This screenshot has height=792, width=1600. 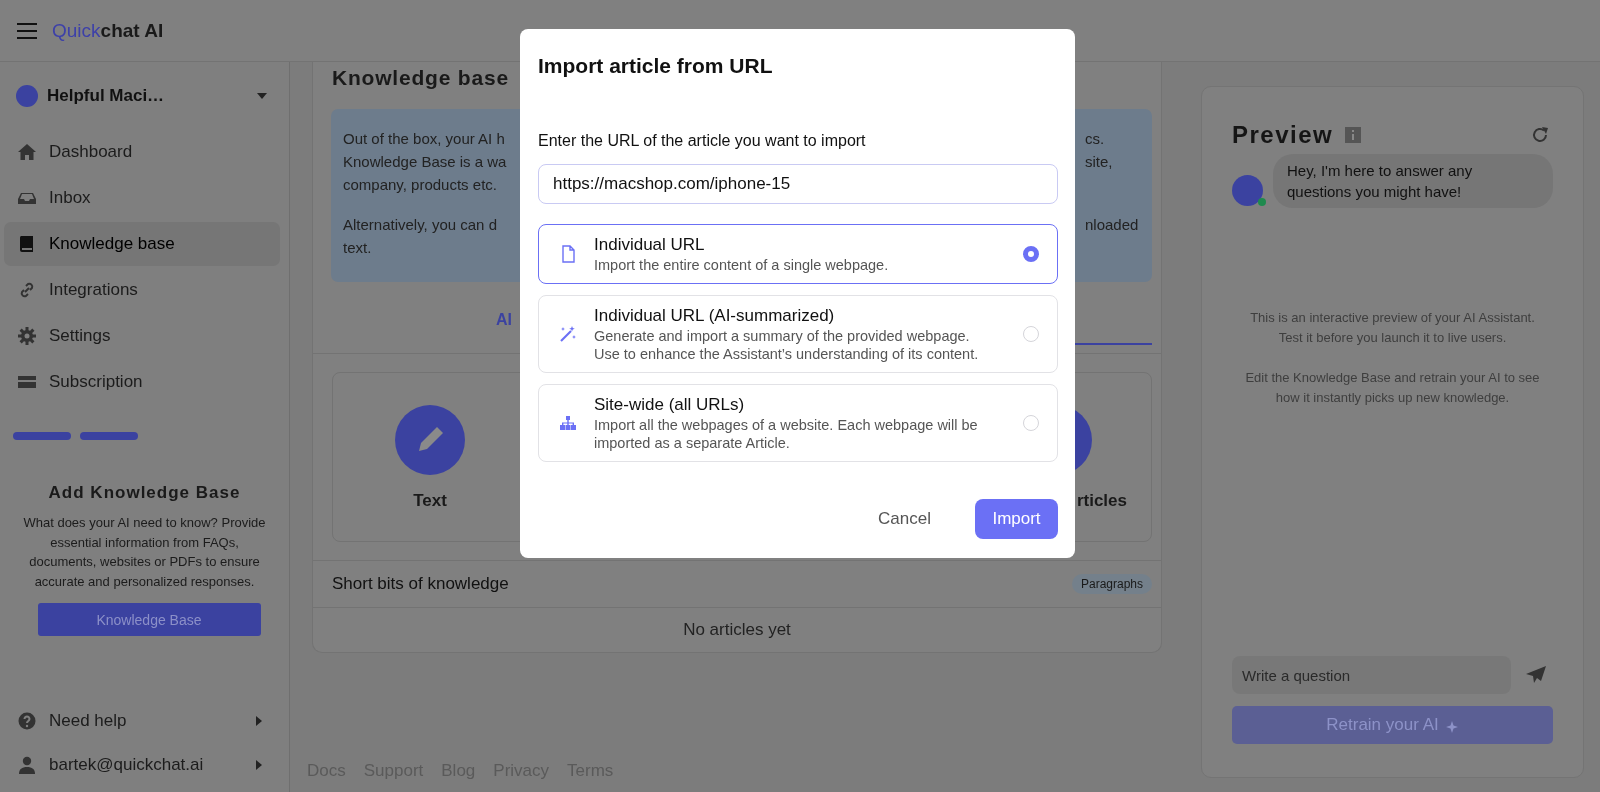 I want to click on hint-text: Edit the Knowledge Base and retrain your AI to see how it instantly picks up new knowledge., so click(x=1392, y=388).